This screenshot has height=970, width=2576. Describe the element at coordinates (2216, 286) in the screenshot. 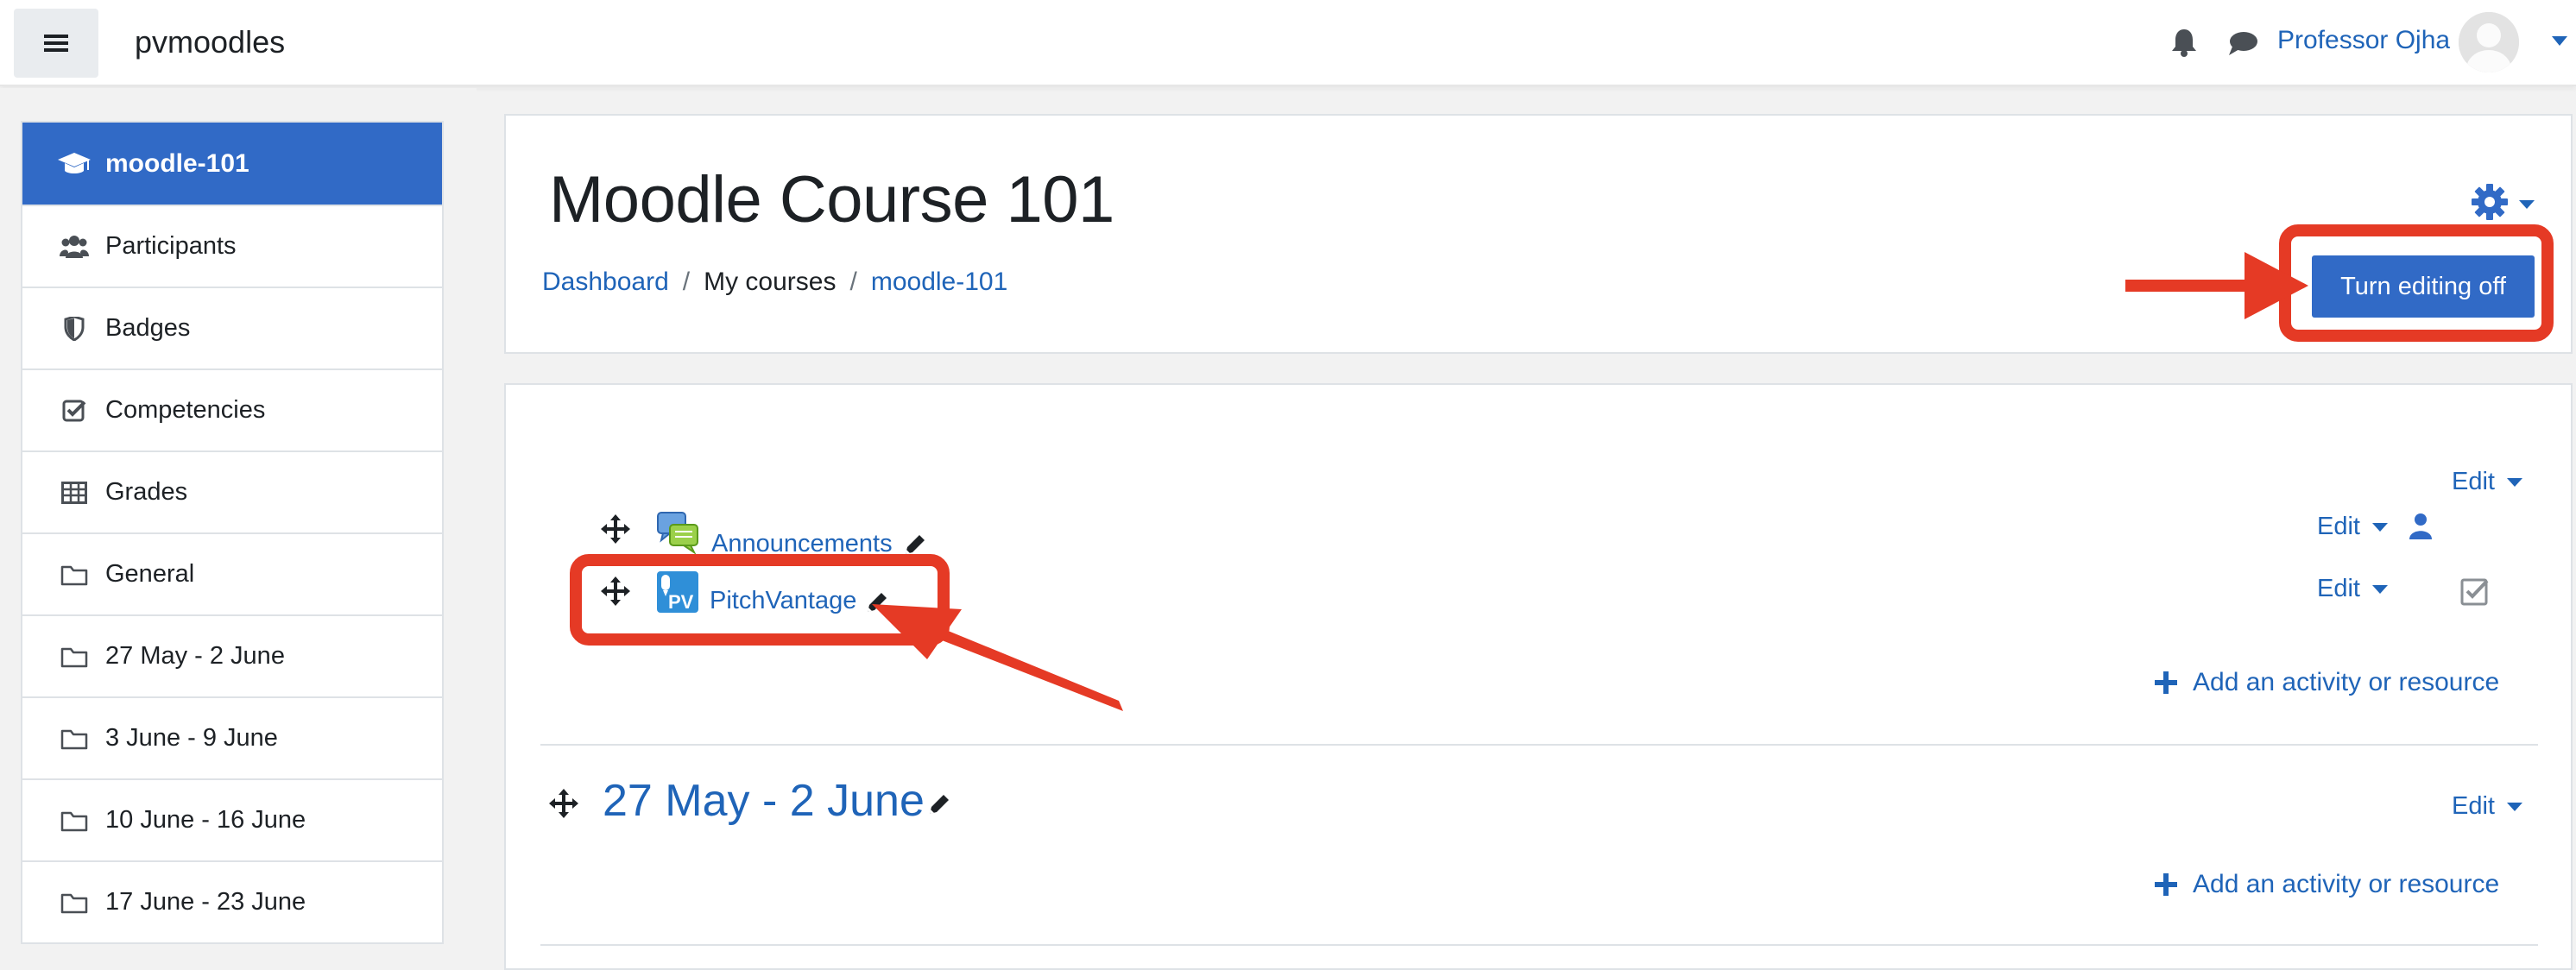

I see `annotation-arrow-right` at that location.